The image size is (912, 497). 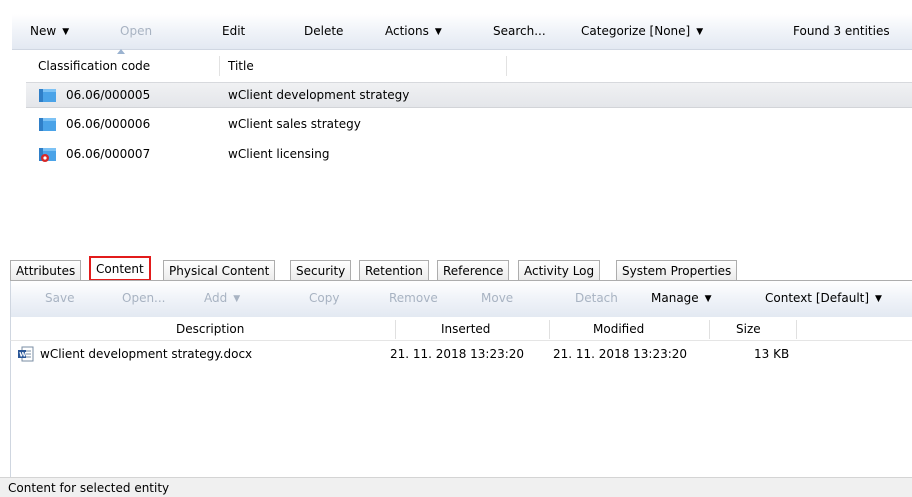 What do you see at coordinates (407, 31) in the screenshot?
I see `actions-label: Actions` at bounding box center [407, 31].